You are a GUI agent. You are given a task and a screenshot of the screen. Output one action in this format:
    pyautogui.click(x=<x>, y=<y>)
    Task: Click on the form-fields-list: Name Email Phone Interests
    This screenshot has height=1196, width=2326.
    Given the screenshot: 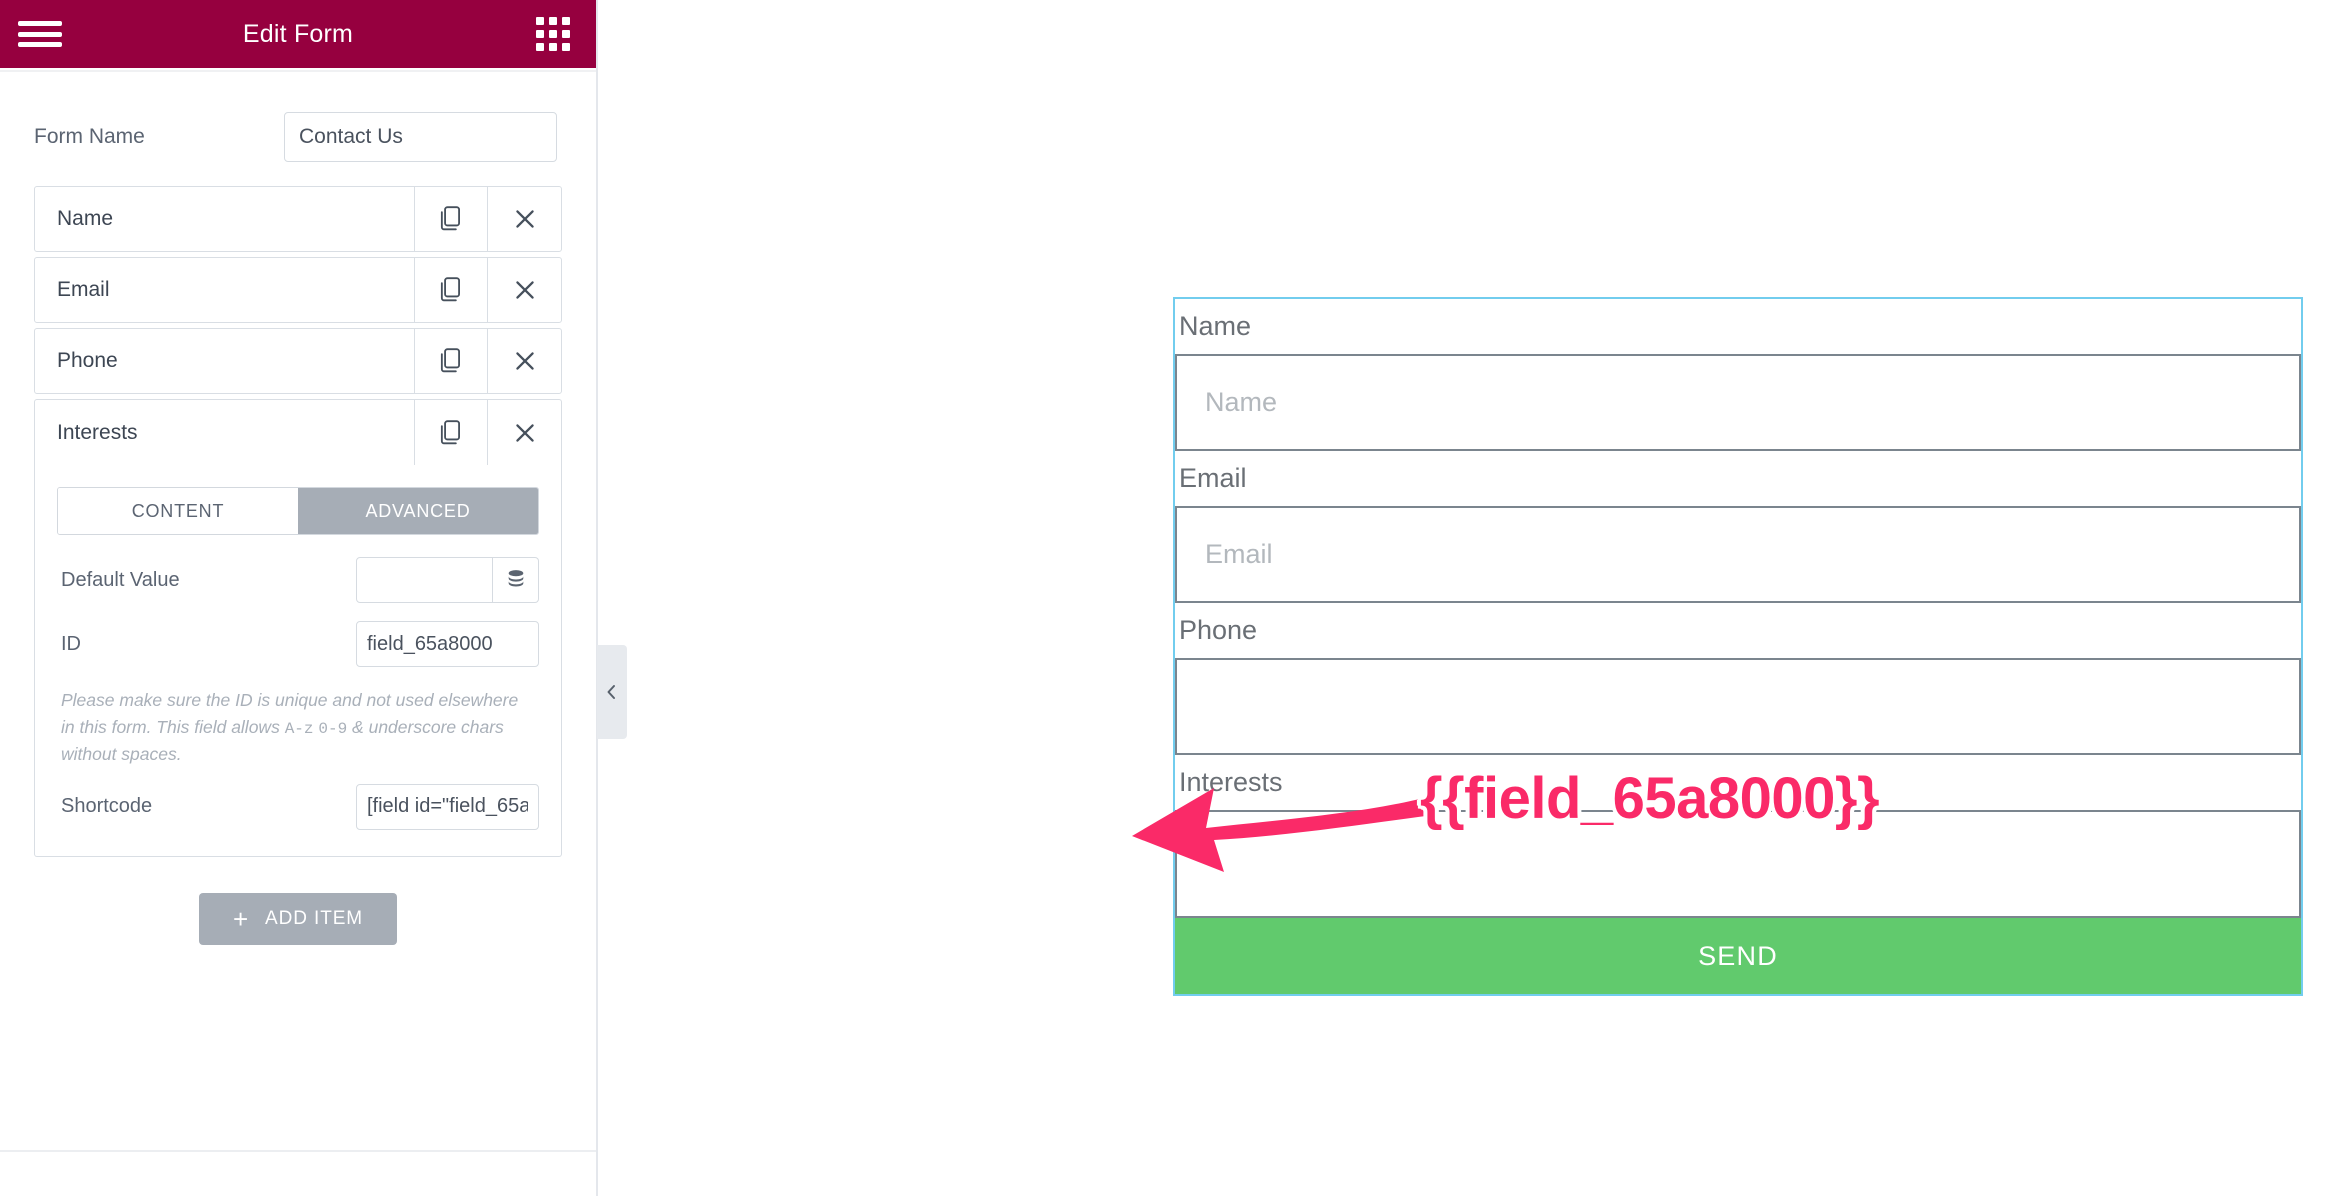 What is the action you would take?
    pyautogui.click(x=298, y=313)
    